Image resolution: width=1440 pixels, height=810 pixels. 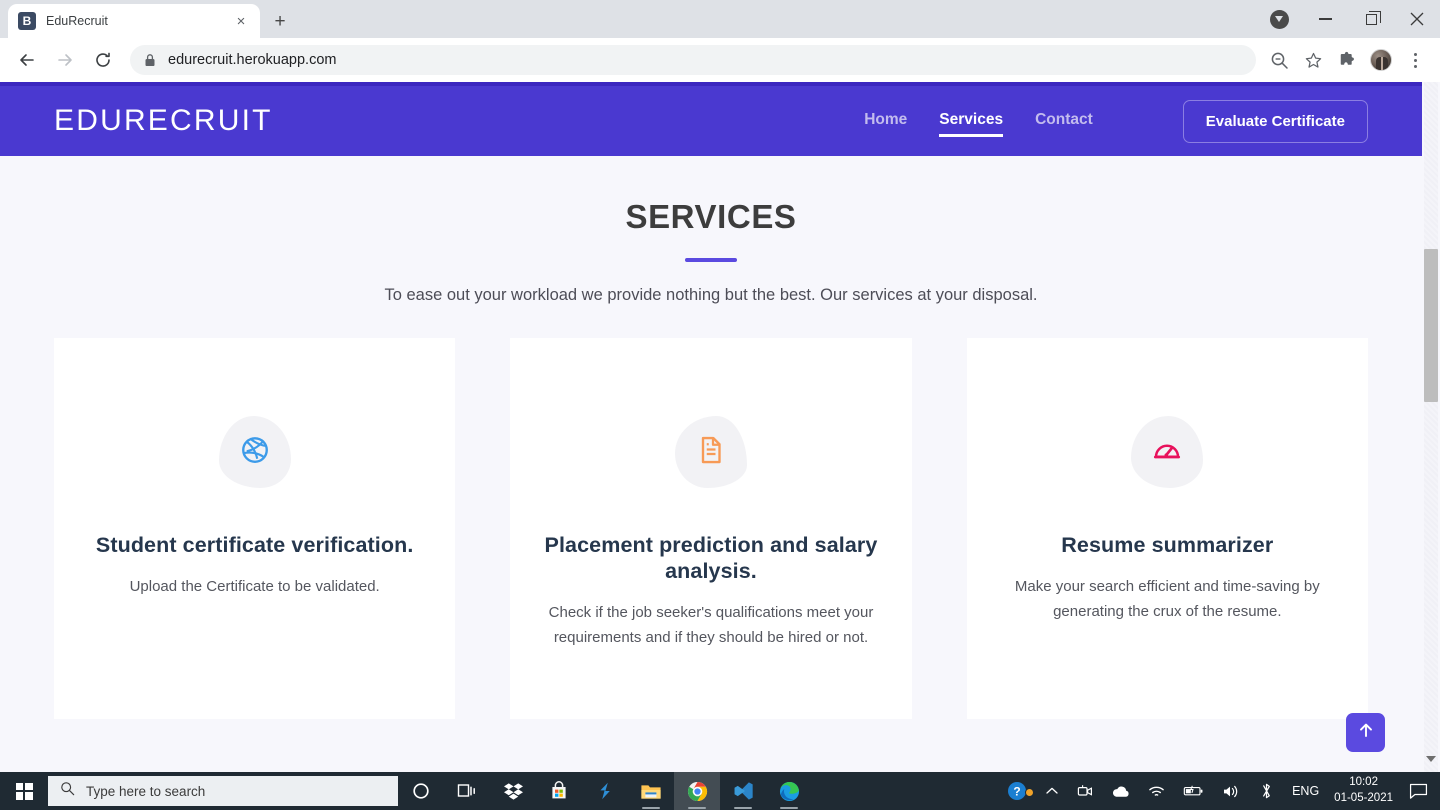 What do you see at coordinates (1431, 759) in the screenshot?
I see `scrollbar-down-arrow` at bounding box center [1431, 759].